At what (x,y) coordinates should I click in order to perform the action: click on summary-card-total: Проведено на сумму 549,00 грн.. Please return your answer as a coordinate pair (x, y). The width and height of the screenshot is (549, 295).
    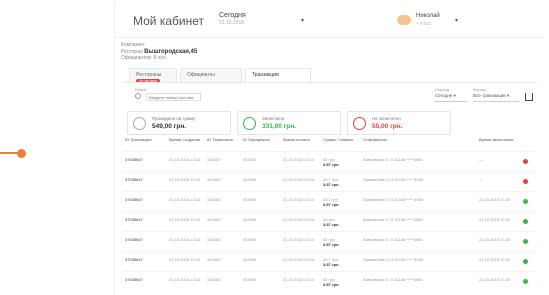
    Looking at the image, I should click on (179, 123).